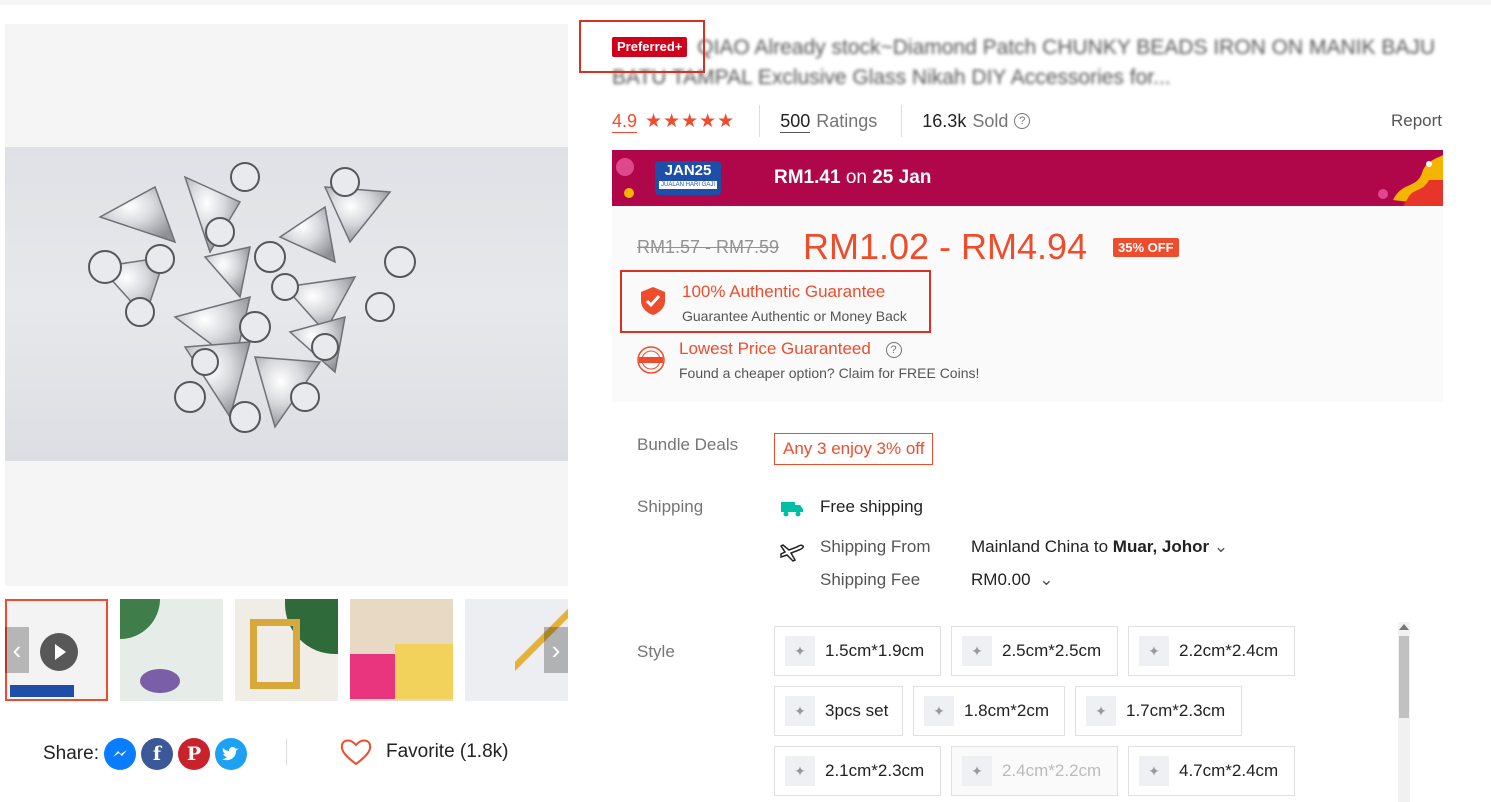  What do you see at coordinates (642, 46) in the screenshot?
I see `highlight-box-badge` at bounding box center [642, 46].